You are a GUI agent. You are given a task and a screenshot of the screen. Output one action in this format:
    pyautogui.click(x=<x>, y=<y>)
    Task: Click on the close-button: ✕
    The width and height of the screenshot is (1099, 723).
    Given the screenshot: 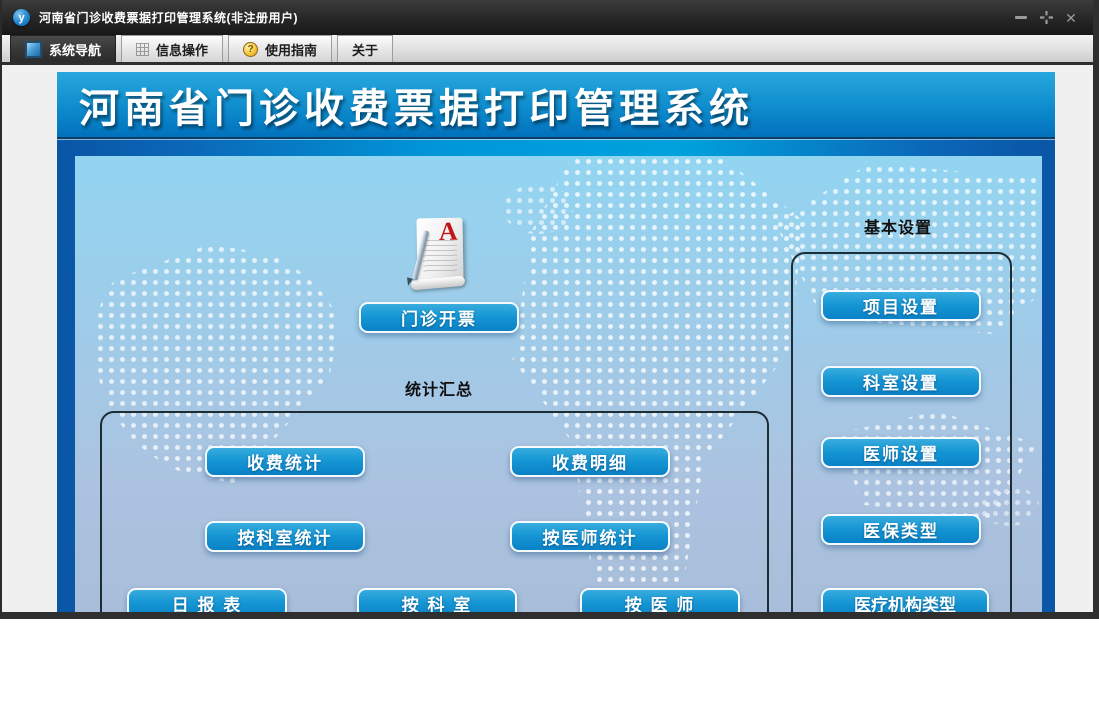 What is the action you would take?
    pyautogui.click(x=1071, y=18)
    